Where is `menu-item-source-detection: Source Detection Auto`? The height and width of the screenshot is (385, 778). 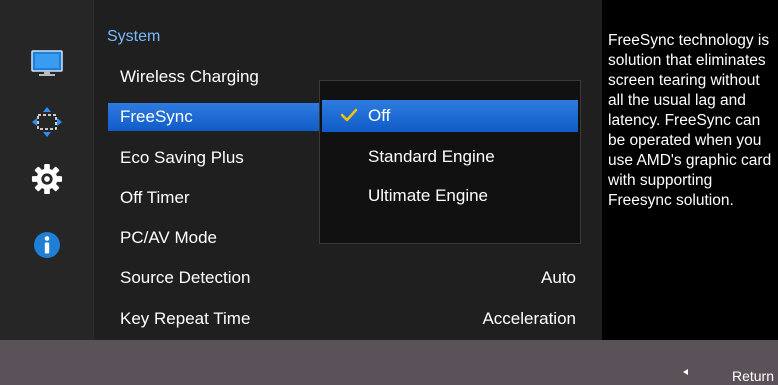
menu-item-source-detection: Source Detection Auto is located at coordinates (354, 278).